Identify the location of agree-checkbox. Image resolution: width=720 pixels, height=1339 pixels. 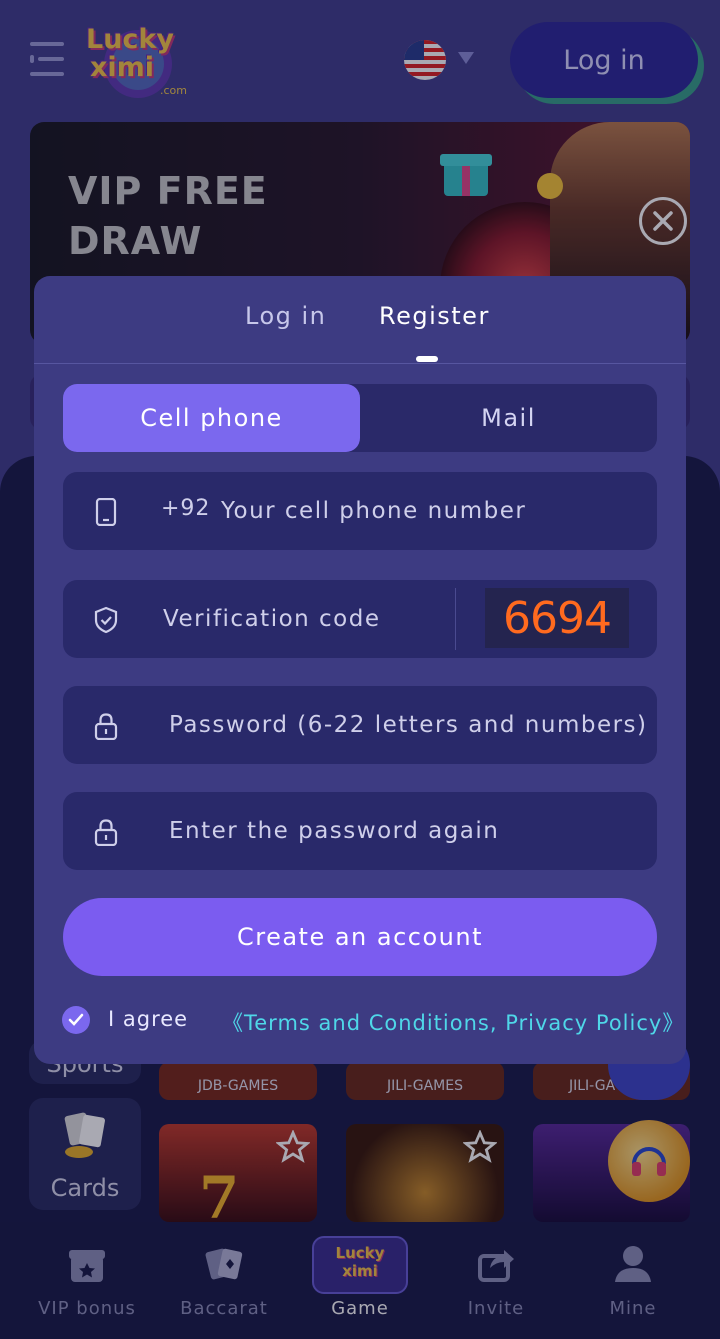
(76, 1020).